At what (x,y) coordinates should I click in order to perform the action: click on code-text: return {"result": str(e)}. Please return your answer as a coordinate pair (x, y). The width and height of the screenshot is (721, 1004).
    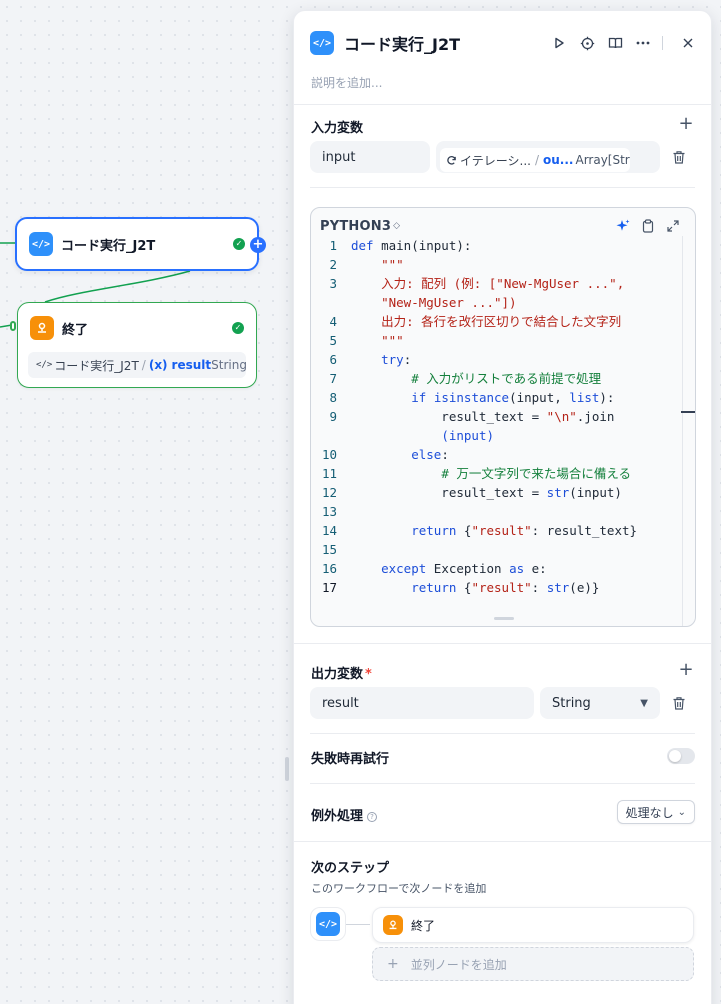
    Looking at the image, I should click on (475, 587).